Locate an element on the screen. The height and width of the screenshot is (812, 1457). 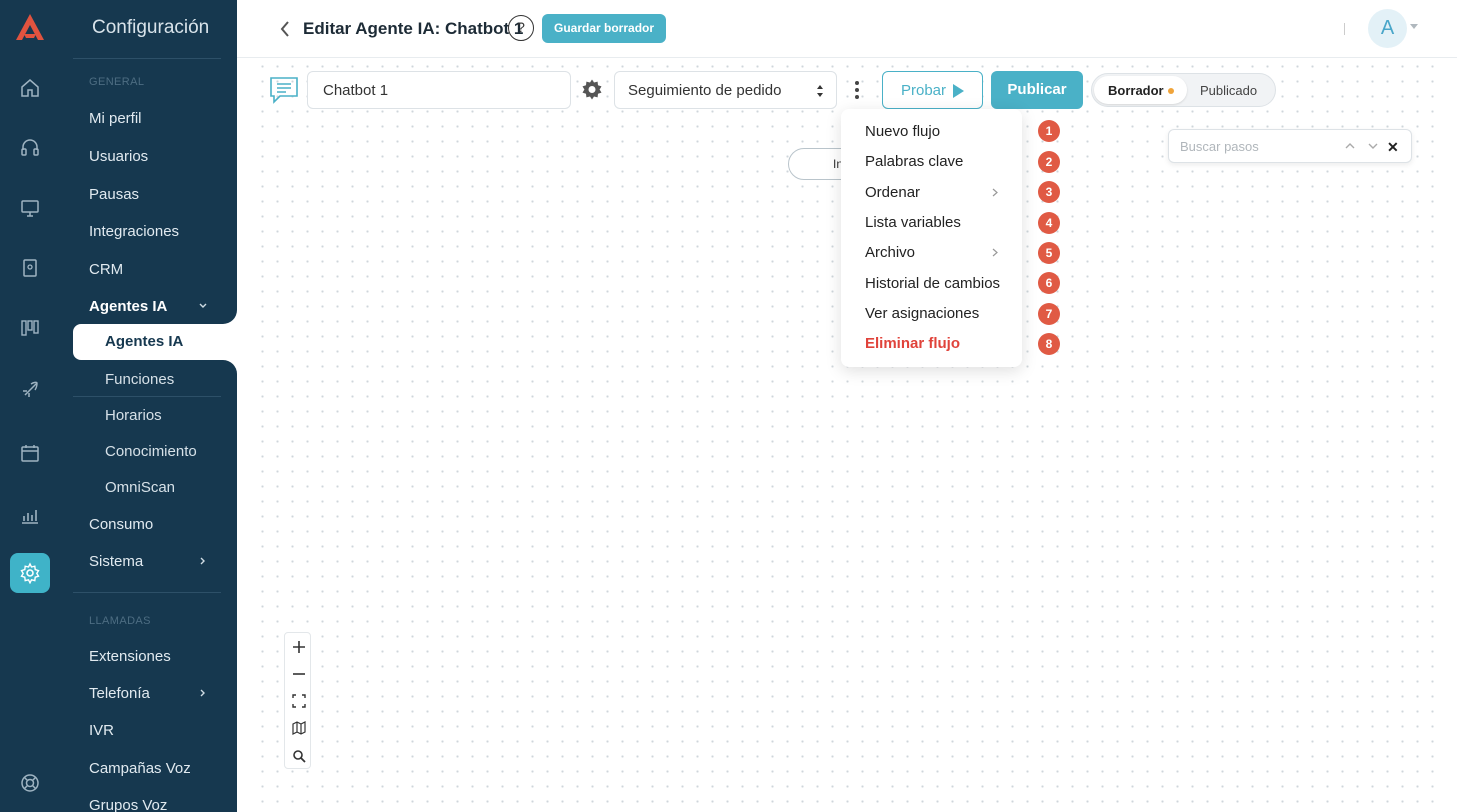
caret-down-icon is located at coordinates (1414, 26).